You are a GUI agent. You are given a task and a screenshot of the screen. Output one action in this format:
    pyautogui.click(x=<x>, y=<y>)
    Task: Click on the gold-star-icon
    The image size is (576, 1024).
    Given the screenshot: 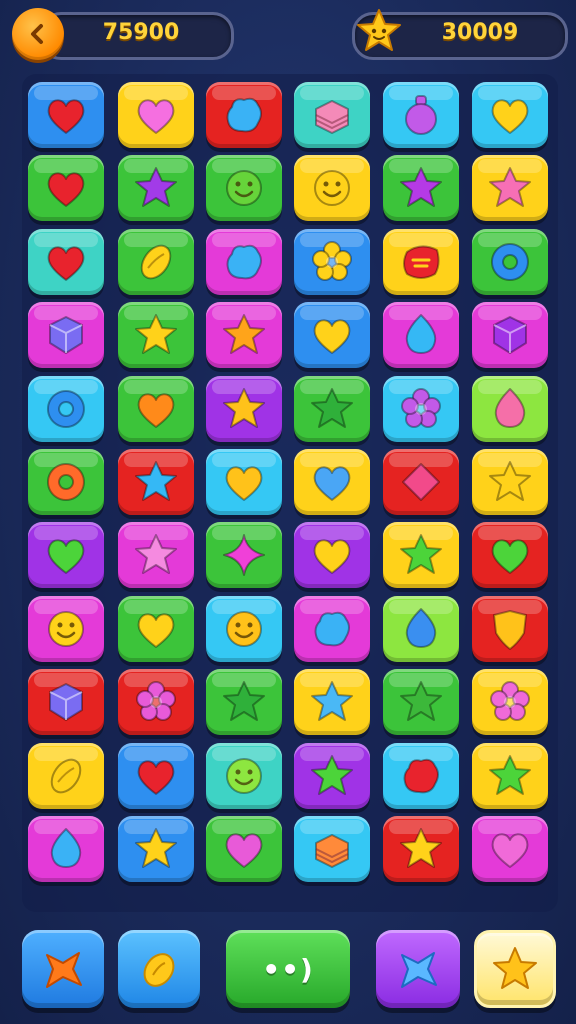 What is the action you would take?
    pyautogui.click(x=515, y=968)
    